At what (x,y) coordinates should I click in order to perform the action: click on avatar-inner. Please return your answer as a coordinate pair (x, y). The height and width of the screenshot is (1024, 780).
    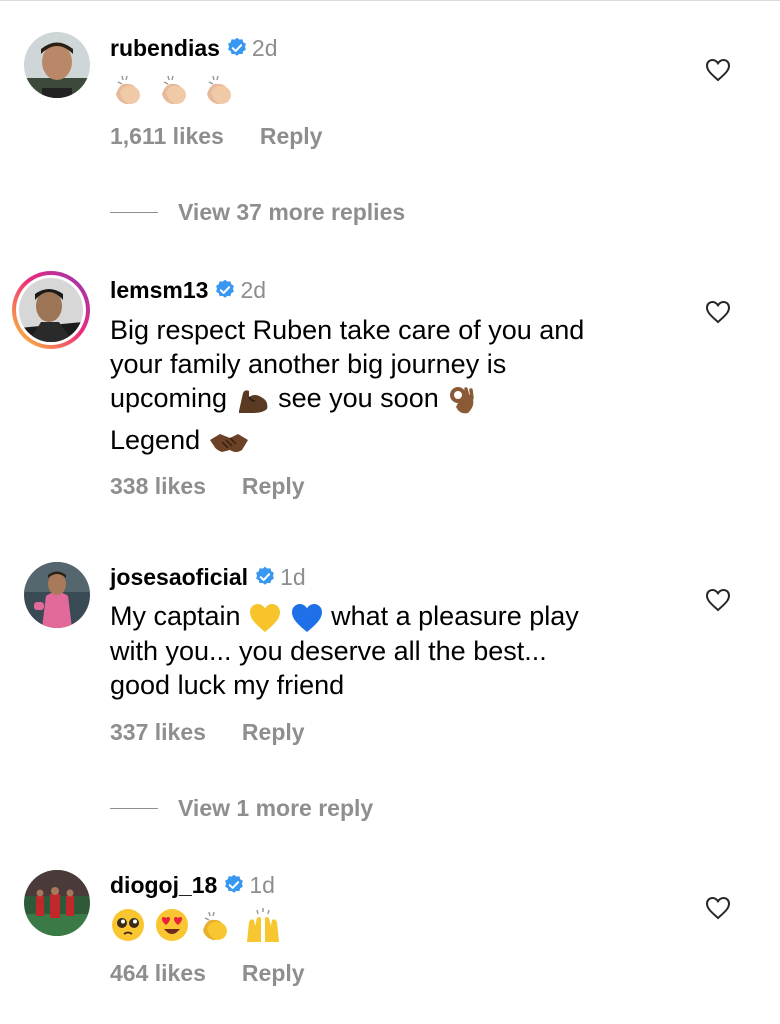
    Looking at the image, I should click on (51, 310).